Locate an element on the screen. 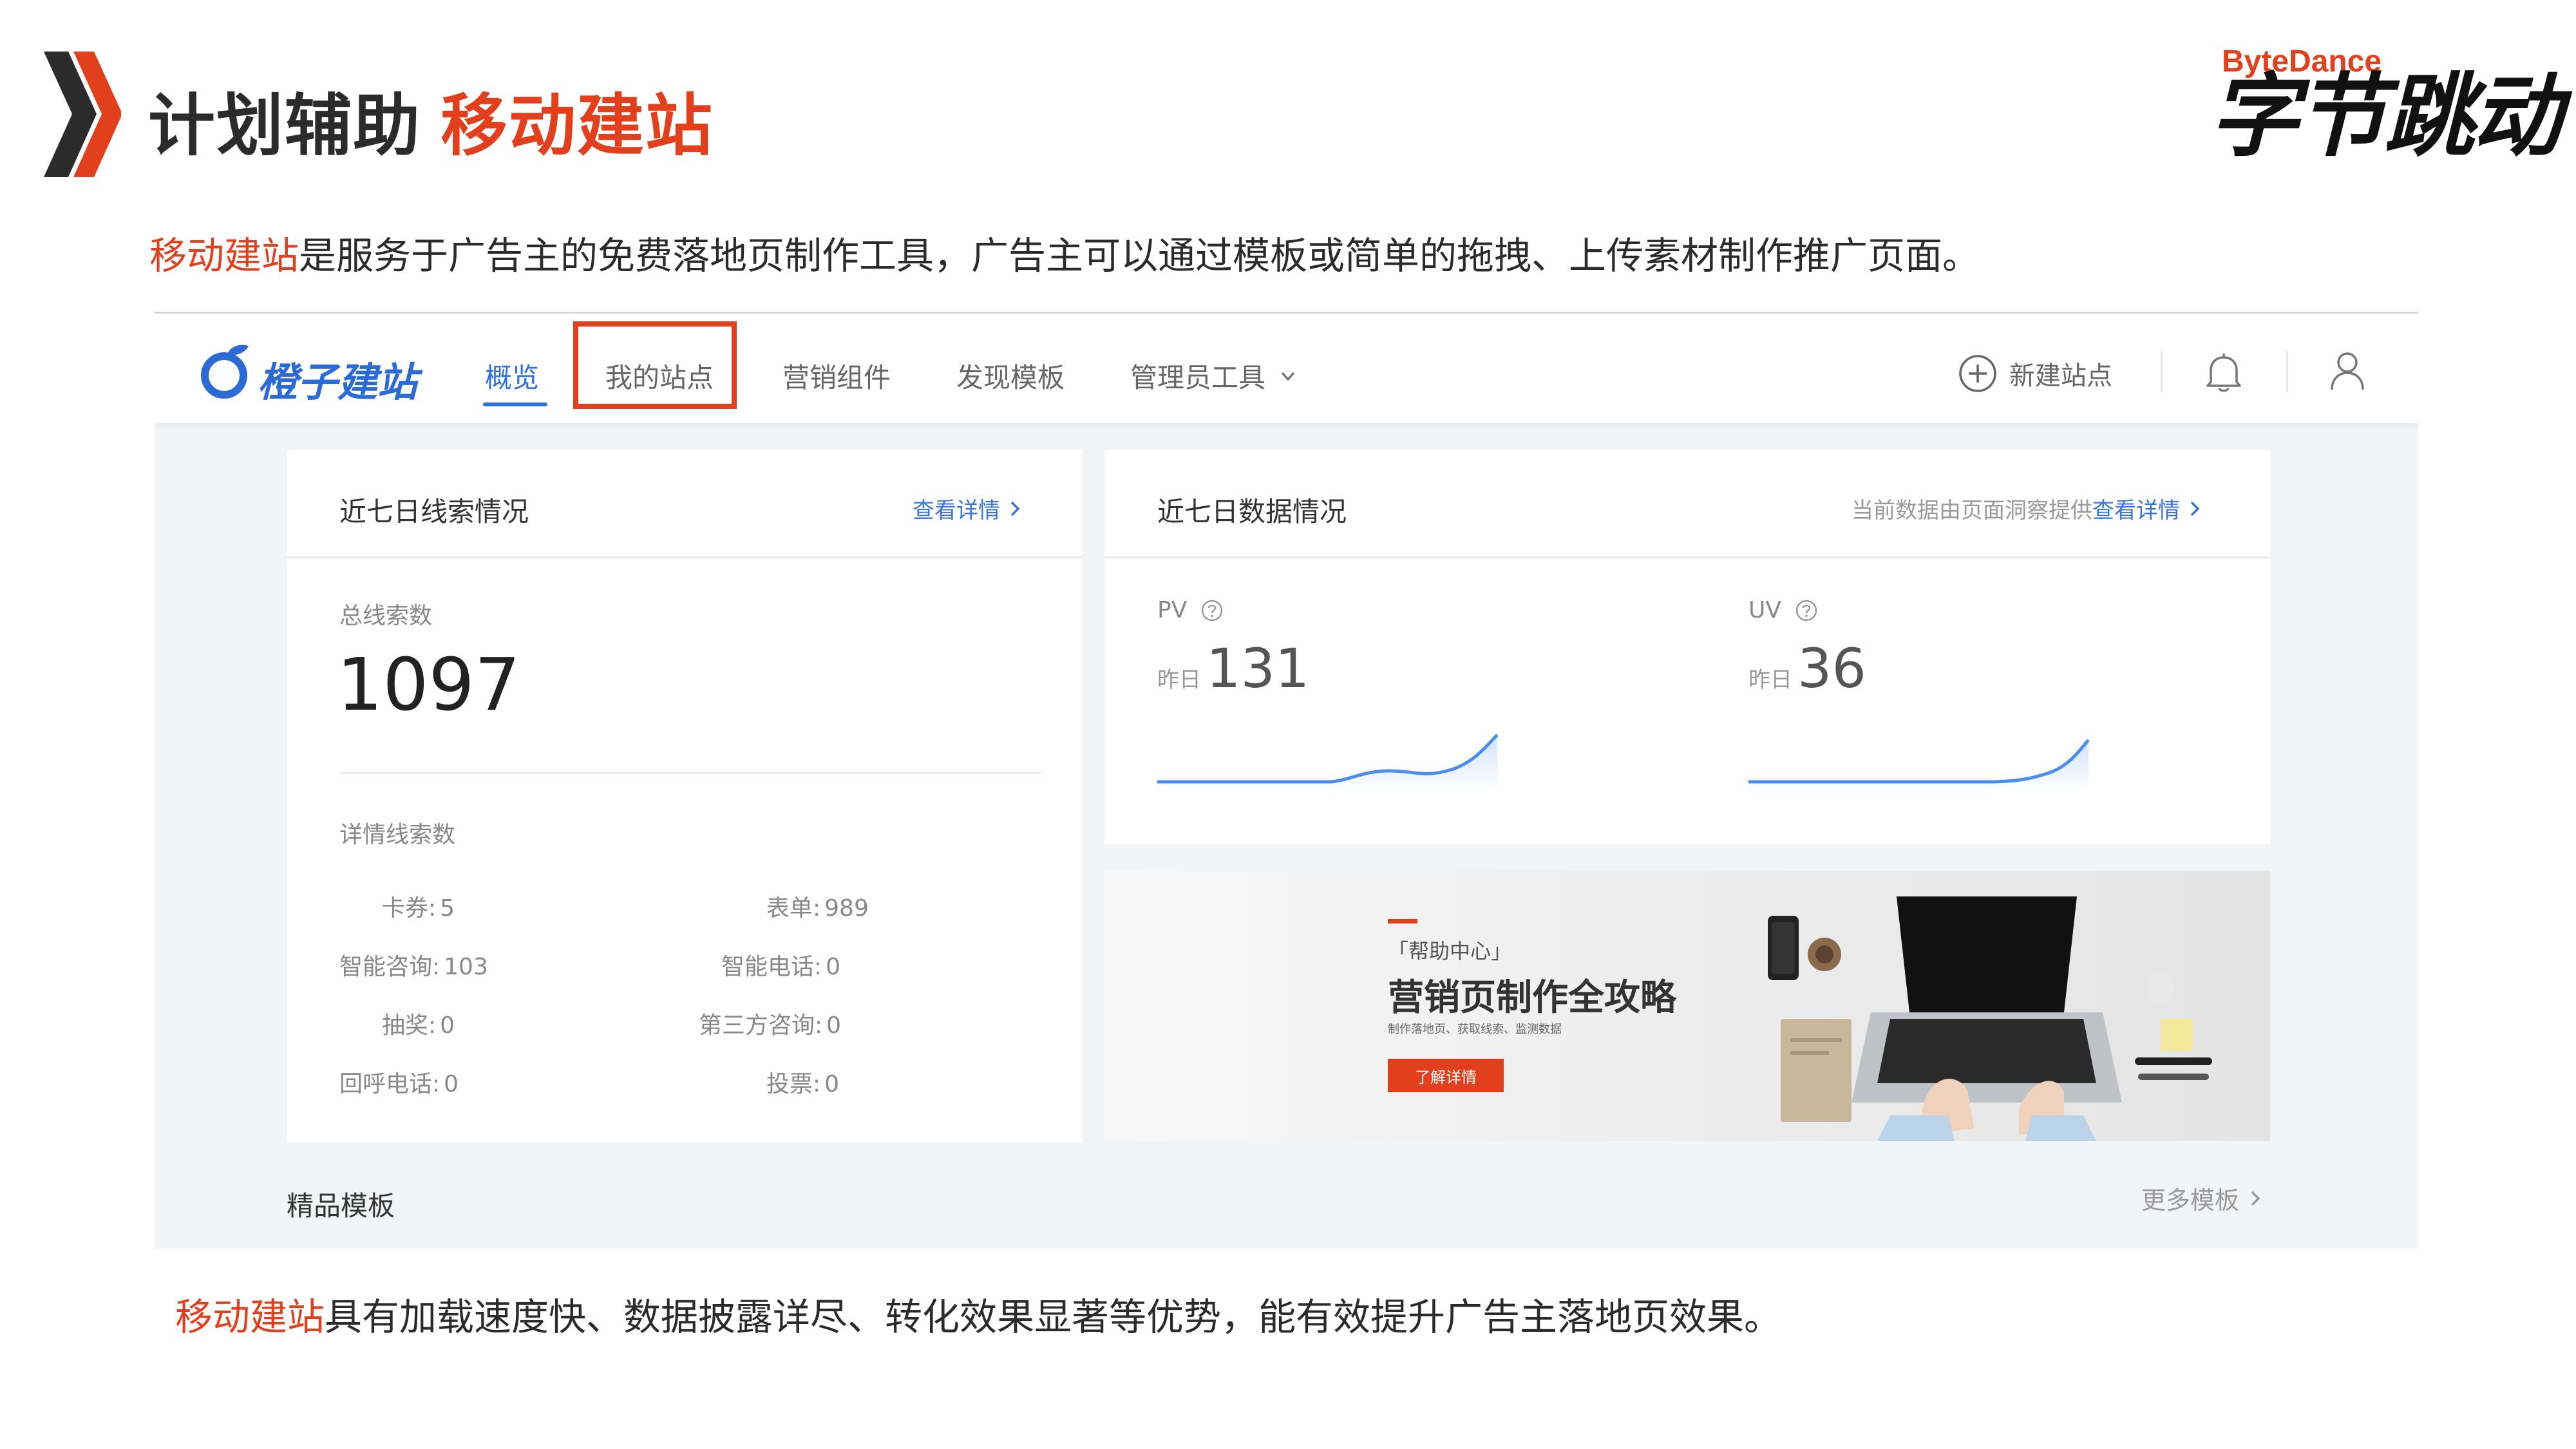 This screenshot has height=1449, width=2576. outro-highlight: 移动建站 is located at coordinates (250, 1317).